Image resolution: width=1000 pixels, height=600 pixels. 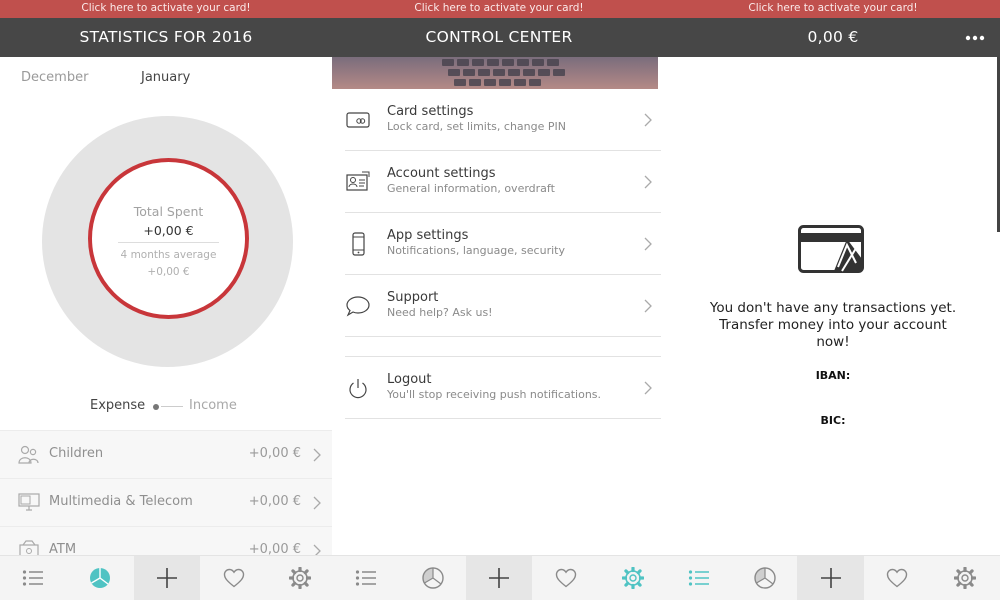 I want to click on expense-income-toggle: Expense Income, so click(x=166, y=408).